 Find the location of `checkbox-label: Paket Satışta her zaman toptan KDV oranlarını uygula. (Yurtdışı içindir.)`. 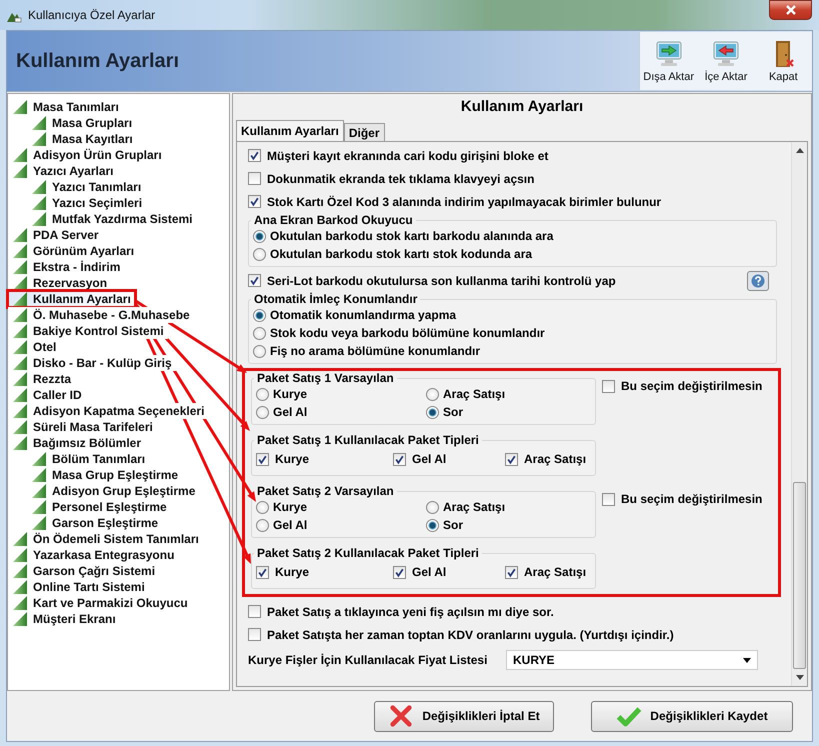

checkbox-label: Paket Satışta her zaman toptan KDV oranlarını uygula. (Yurtdışı içindir.) is located at coordinates (470, 635).